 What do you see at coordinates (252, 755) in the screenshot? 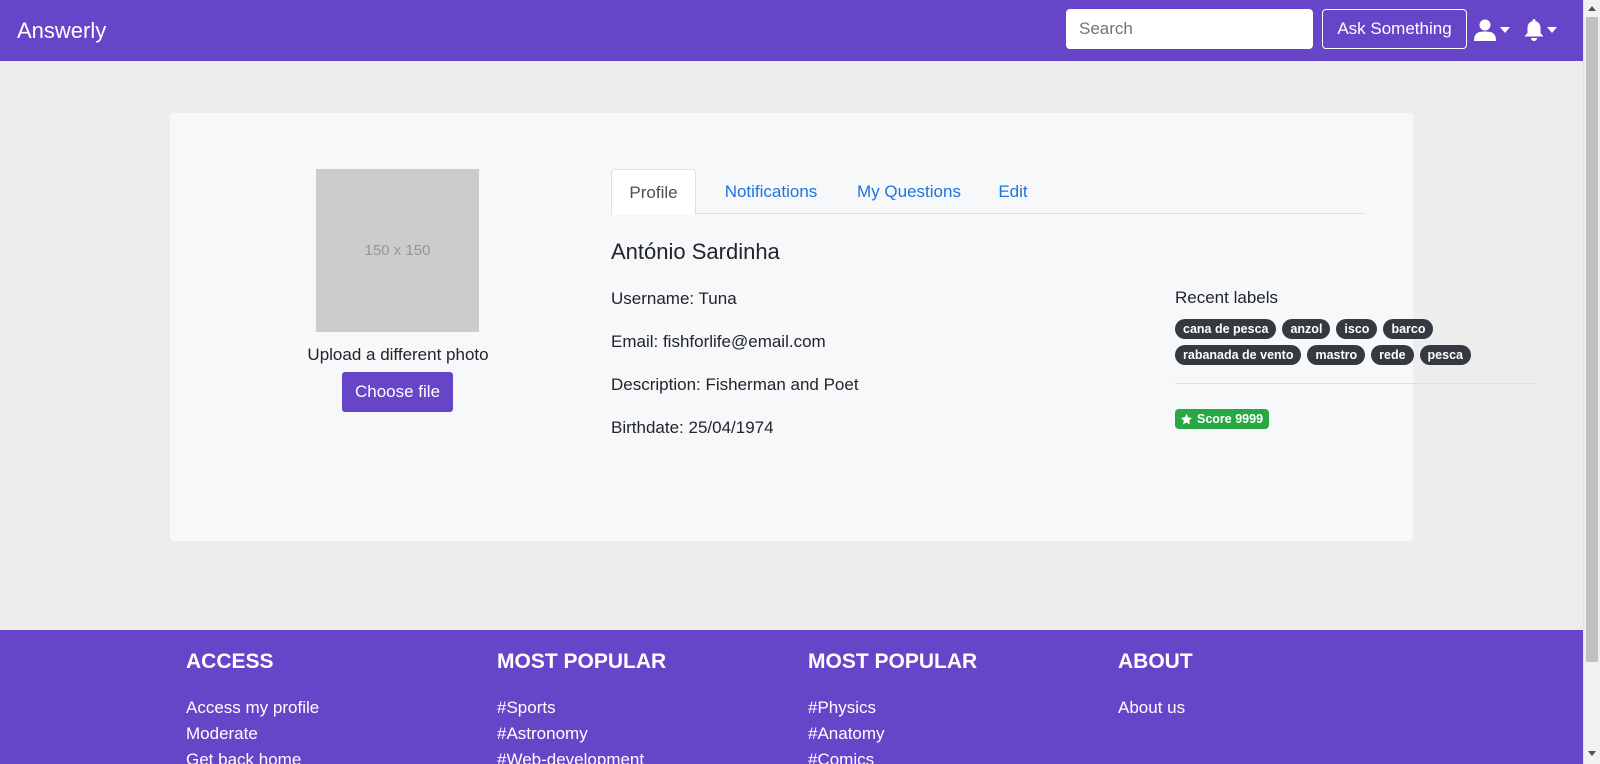
I see `footer-link: Get back home` at bounding box center [252, 755].